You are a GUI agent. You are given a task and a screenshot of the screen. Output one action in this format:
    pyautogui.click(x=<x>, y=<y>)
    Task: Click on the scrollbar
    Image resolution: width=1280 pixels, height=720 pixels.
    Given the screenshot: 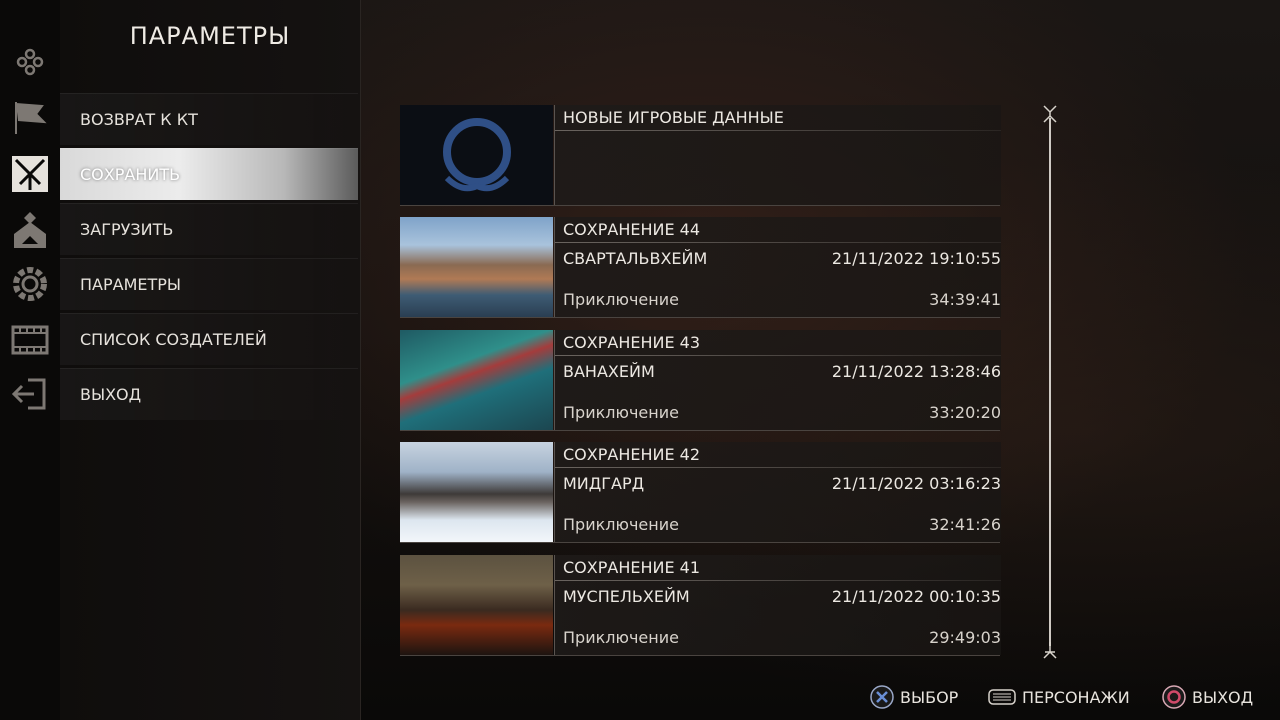 What is the action you would take?
    pyautogui.click(x=1050, y=382)
    